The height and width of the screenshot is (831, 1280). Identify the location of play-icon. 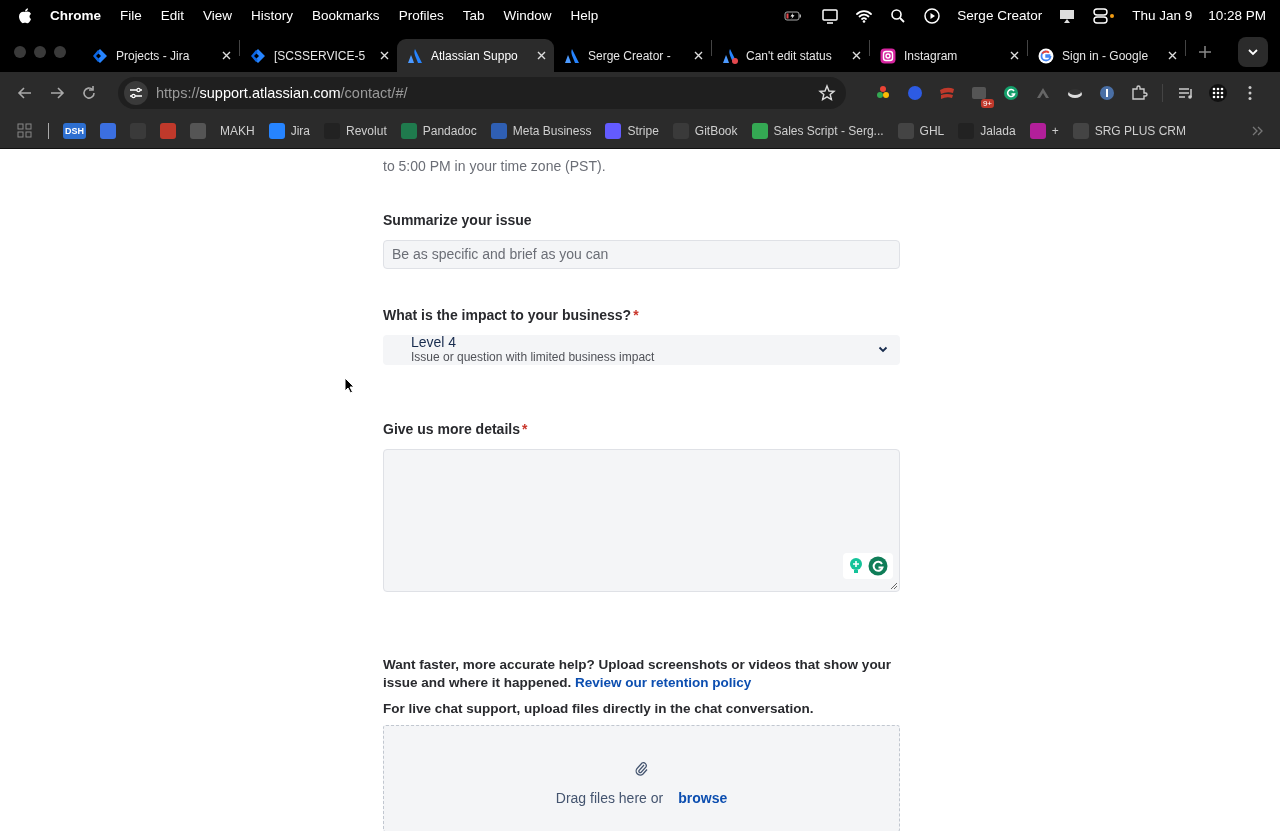
(932, 15).